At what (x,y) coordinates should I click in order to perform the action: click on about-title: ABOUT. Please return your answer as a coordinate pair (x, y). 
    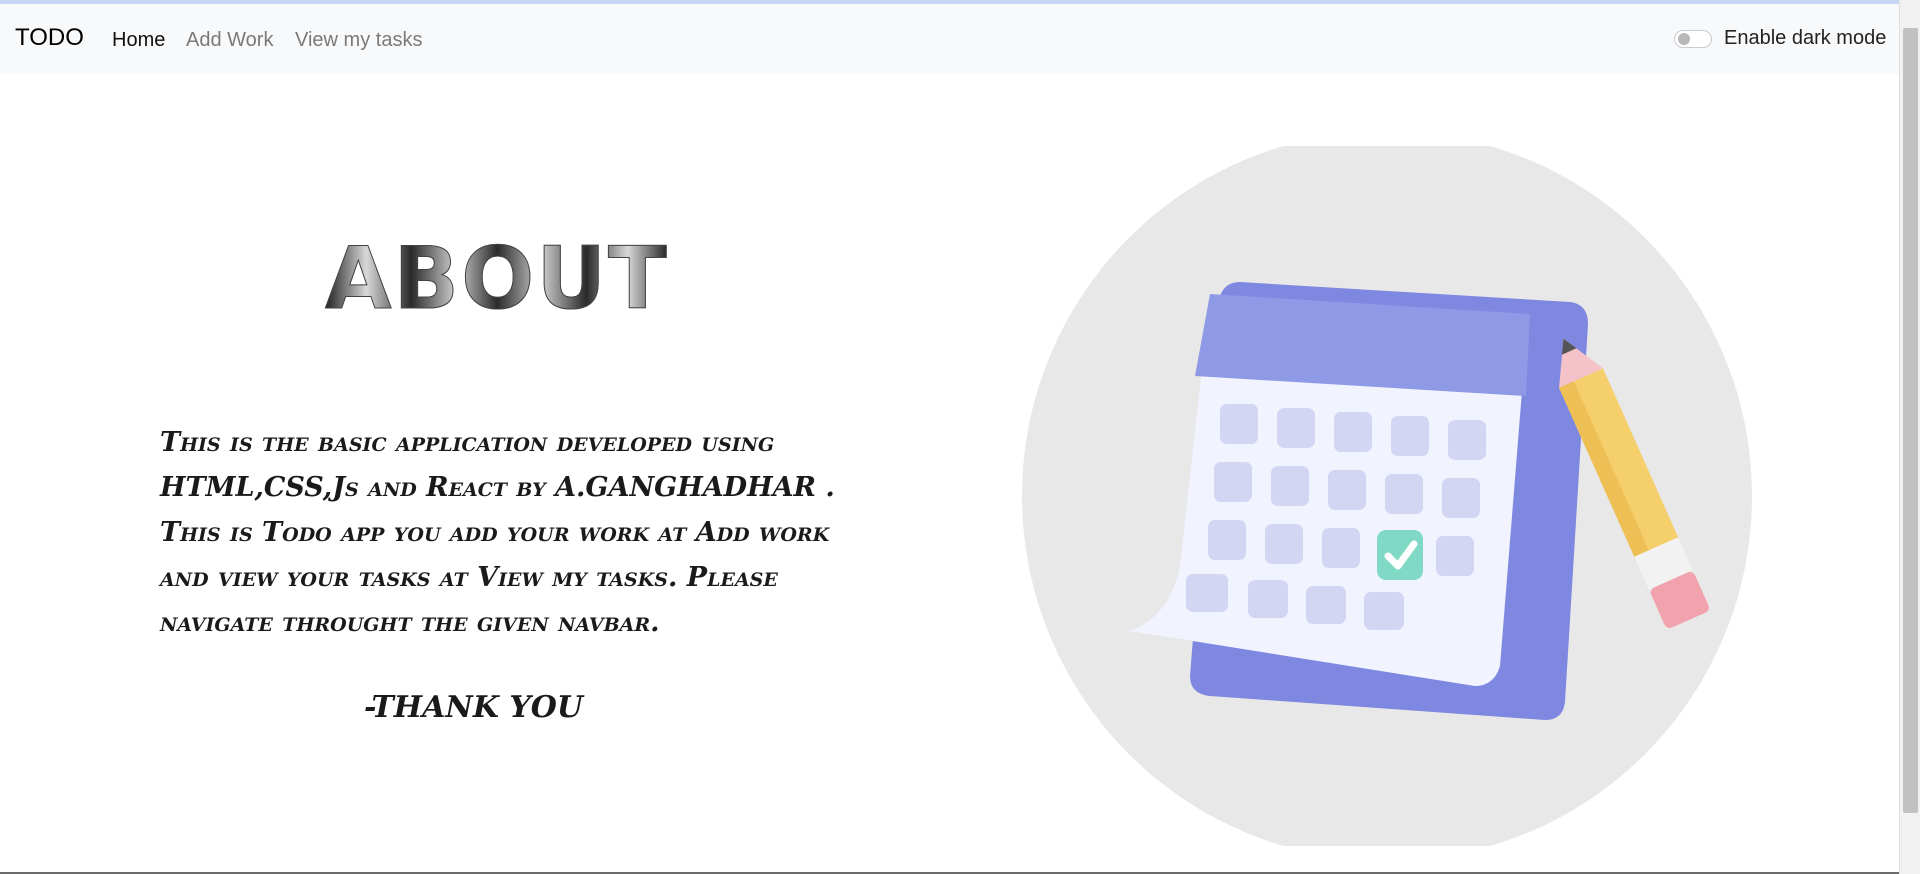
    Looking at the image, I should click on (497, 279).